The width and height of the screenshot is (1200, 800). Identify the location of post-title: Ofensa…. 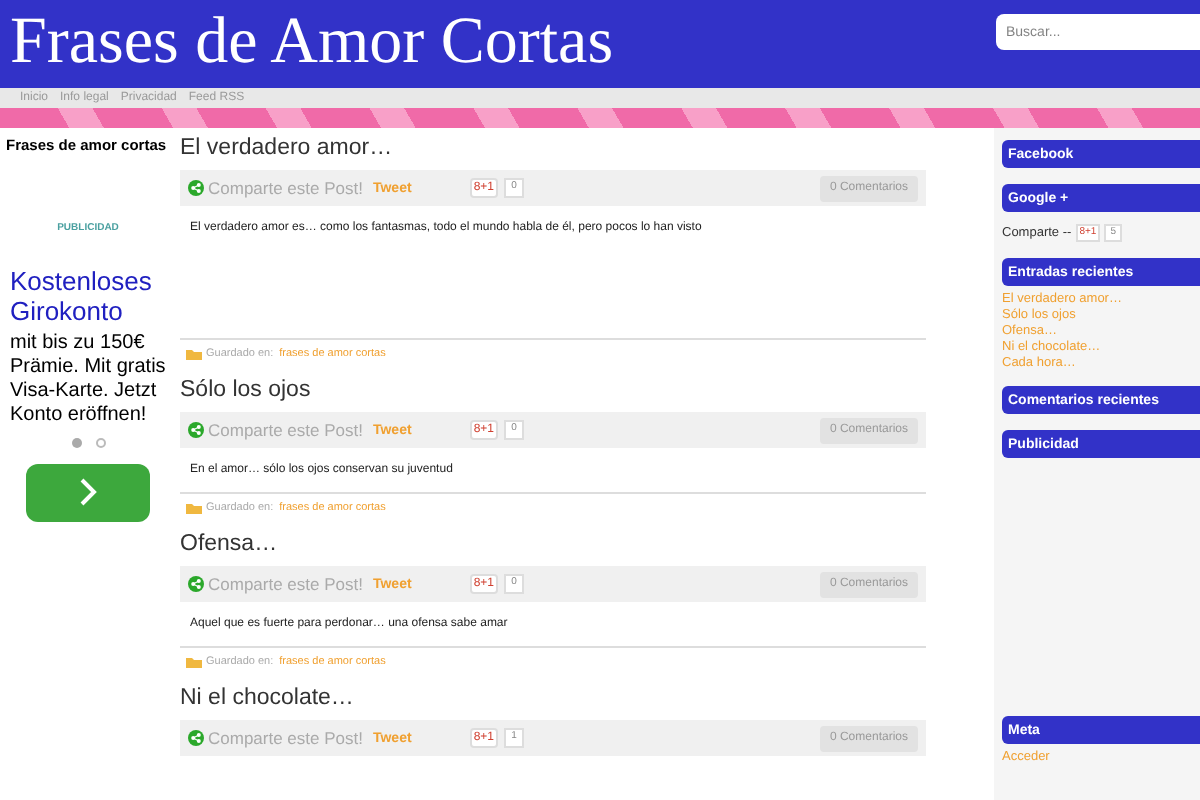
(553, 548).